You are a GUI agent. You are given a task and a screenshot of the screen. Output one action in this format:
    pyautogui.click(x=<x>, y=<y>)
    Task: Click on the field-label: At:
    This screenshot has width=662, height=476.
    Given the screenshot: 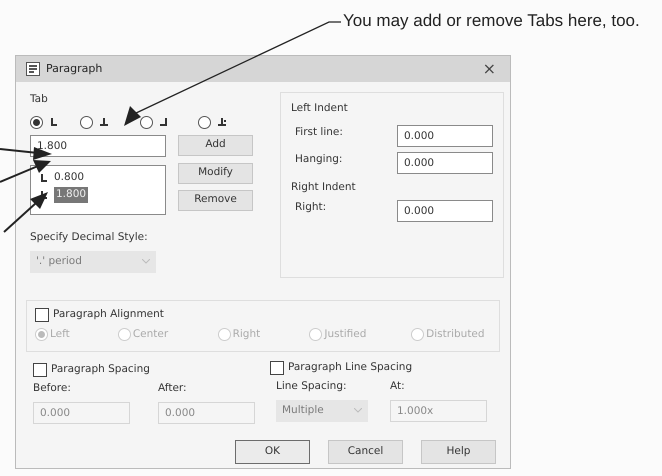 What is the action you would take?
    pyautogui.click(x=398, y=386)
    